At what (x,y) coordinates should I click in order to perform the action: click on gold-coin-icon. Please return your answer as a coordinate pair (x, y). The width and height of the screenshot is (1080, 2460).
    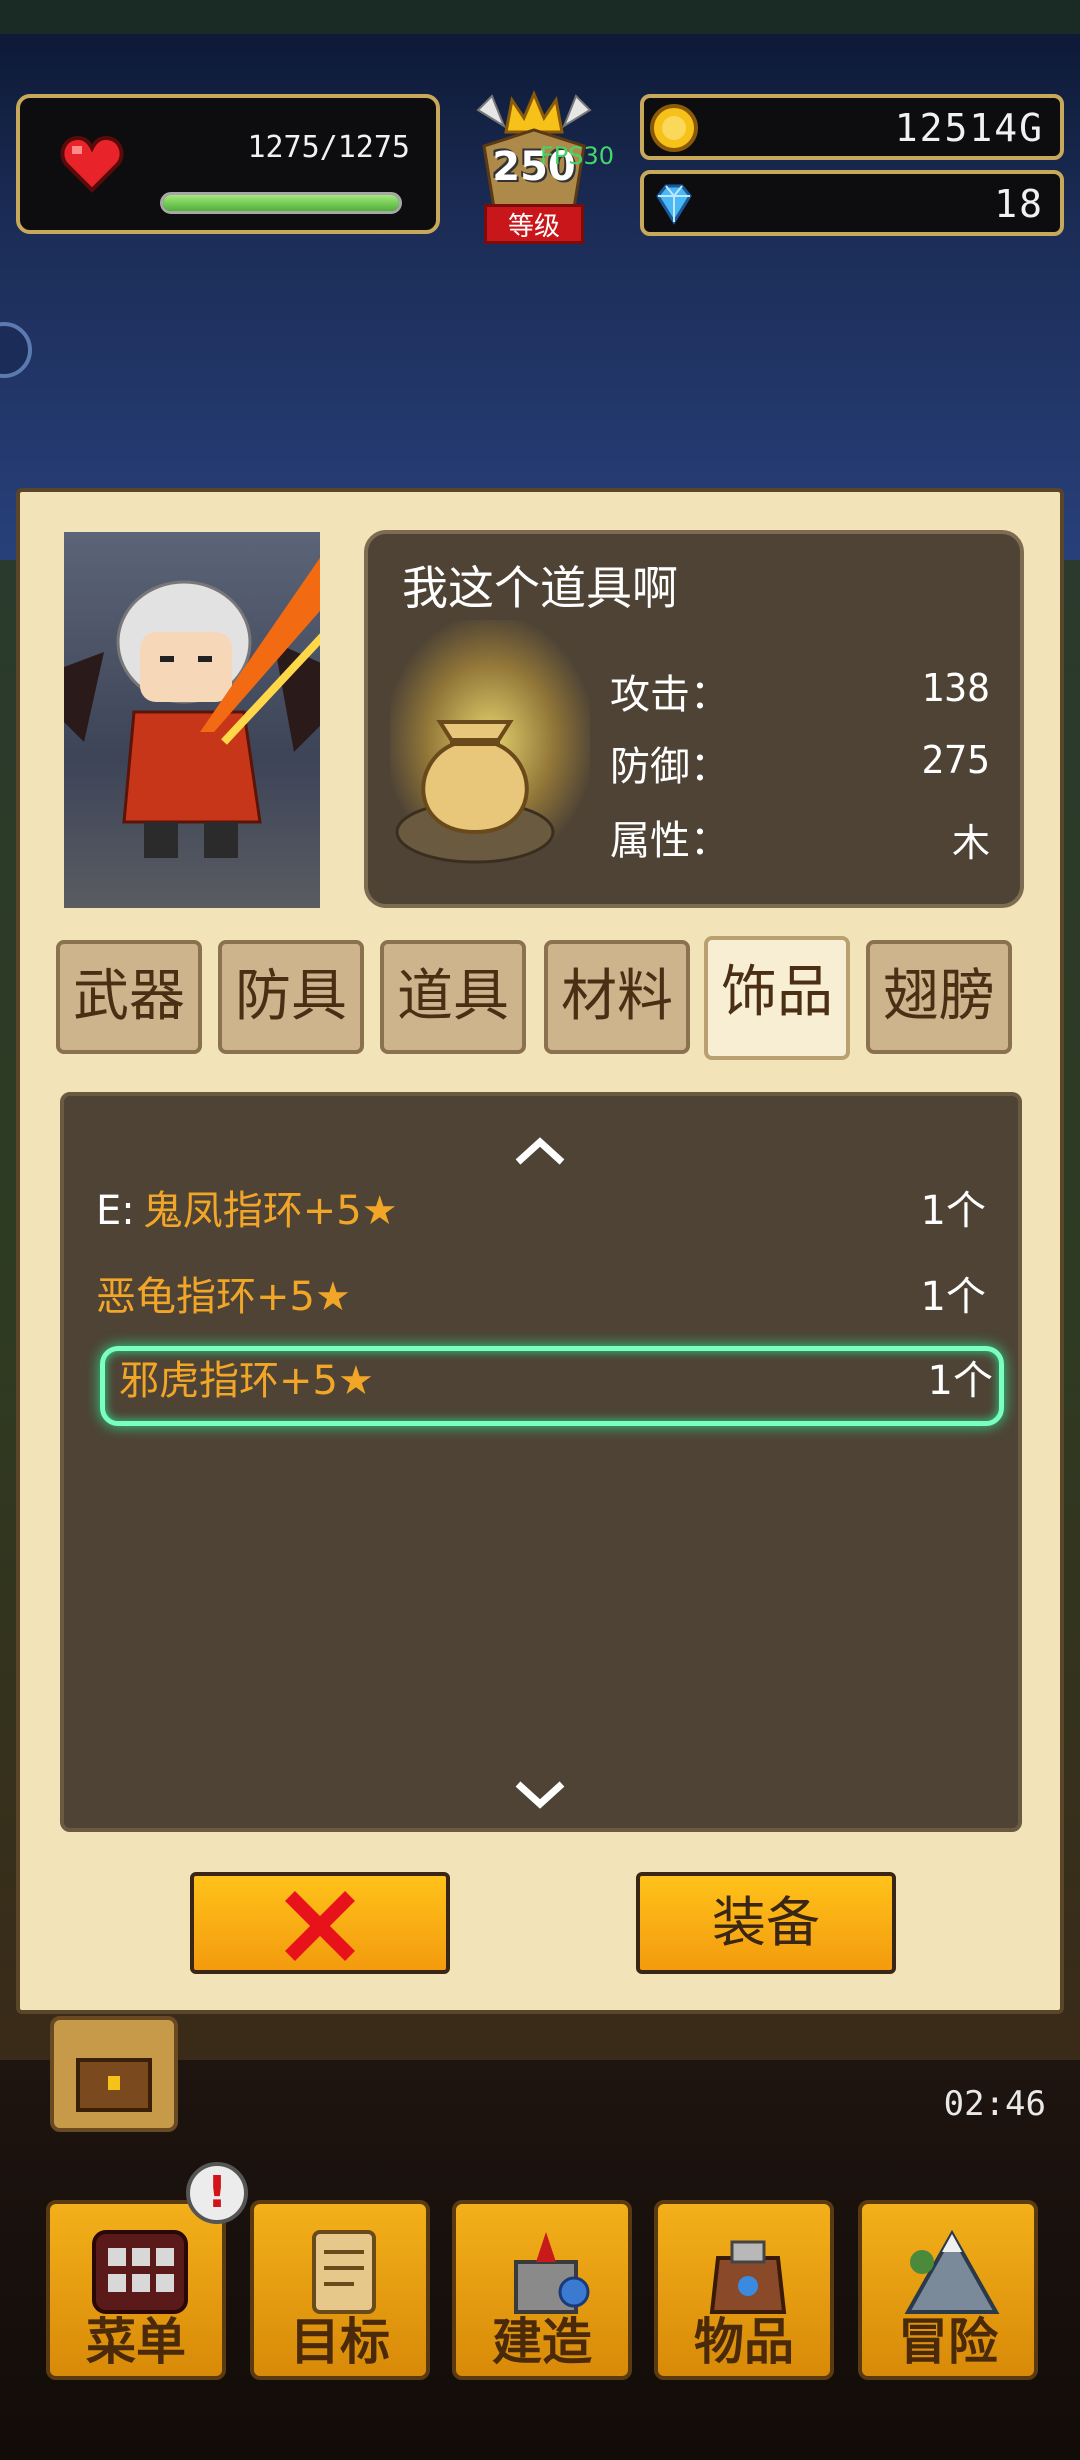
    Looking at the image, I should click on (674, 128).